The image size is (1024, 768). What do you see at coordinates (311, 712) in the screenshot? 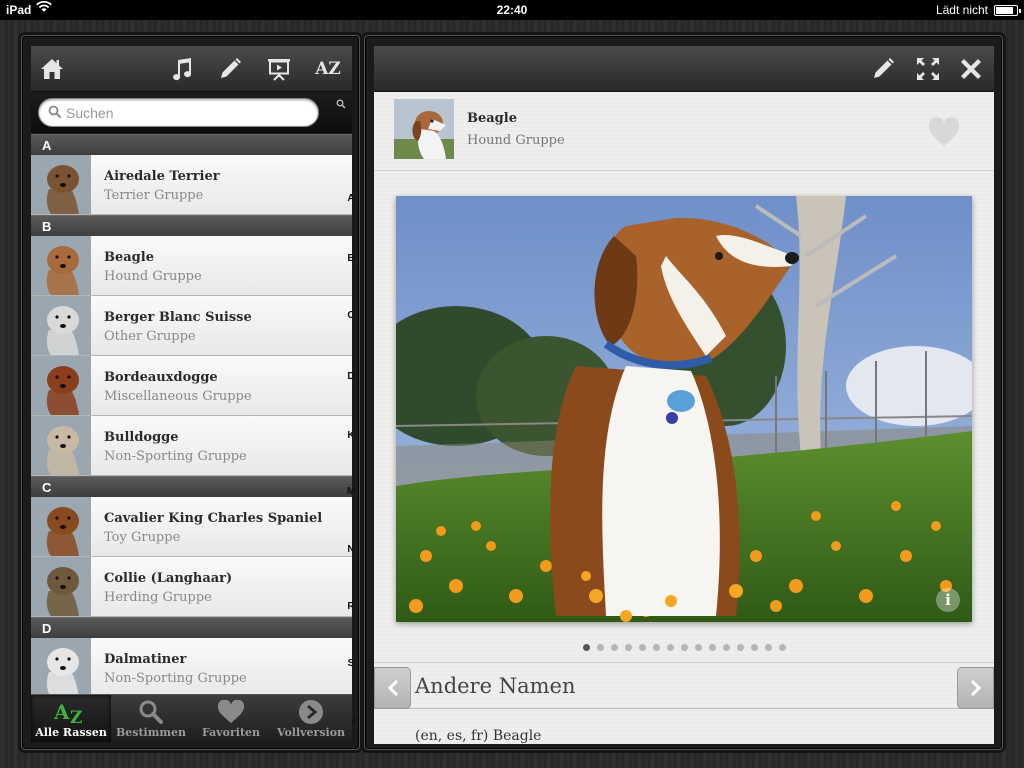
I see `arrow-circle-icon` at bounding box center [311, 712].